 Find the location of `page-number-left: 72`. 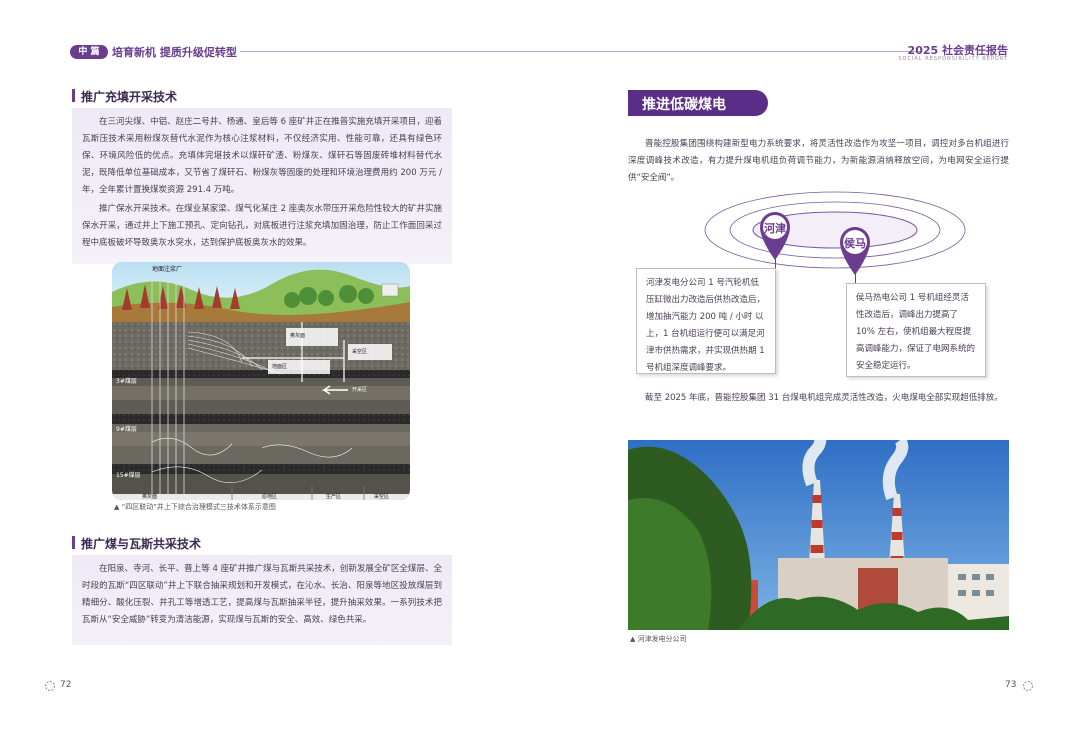

page-number-left: 72 is located at coordinates (66, 685).